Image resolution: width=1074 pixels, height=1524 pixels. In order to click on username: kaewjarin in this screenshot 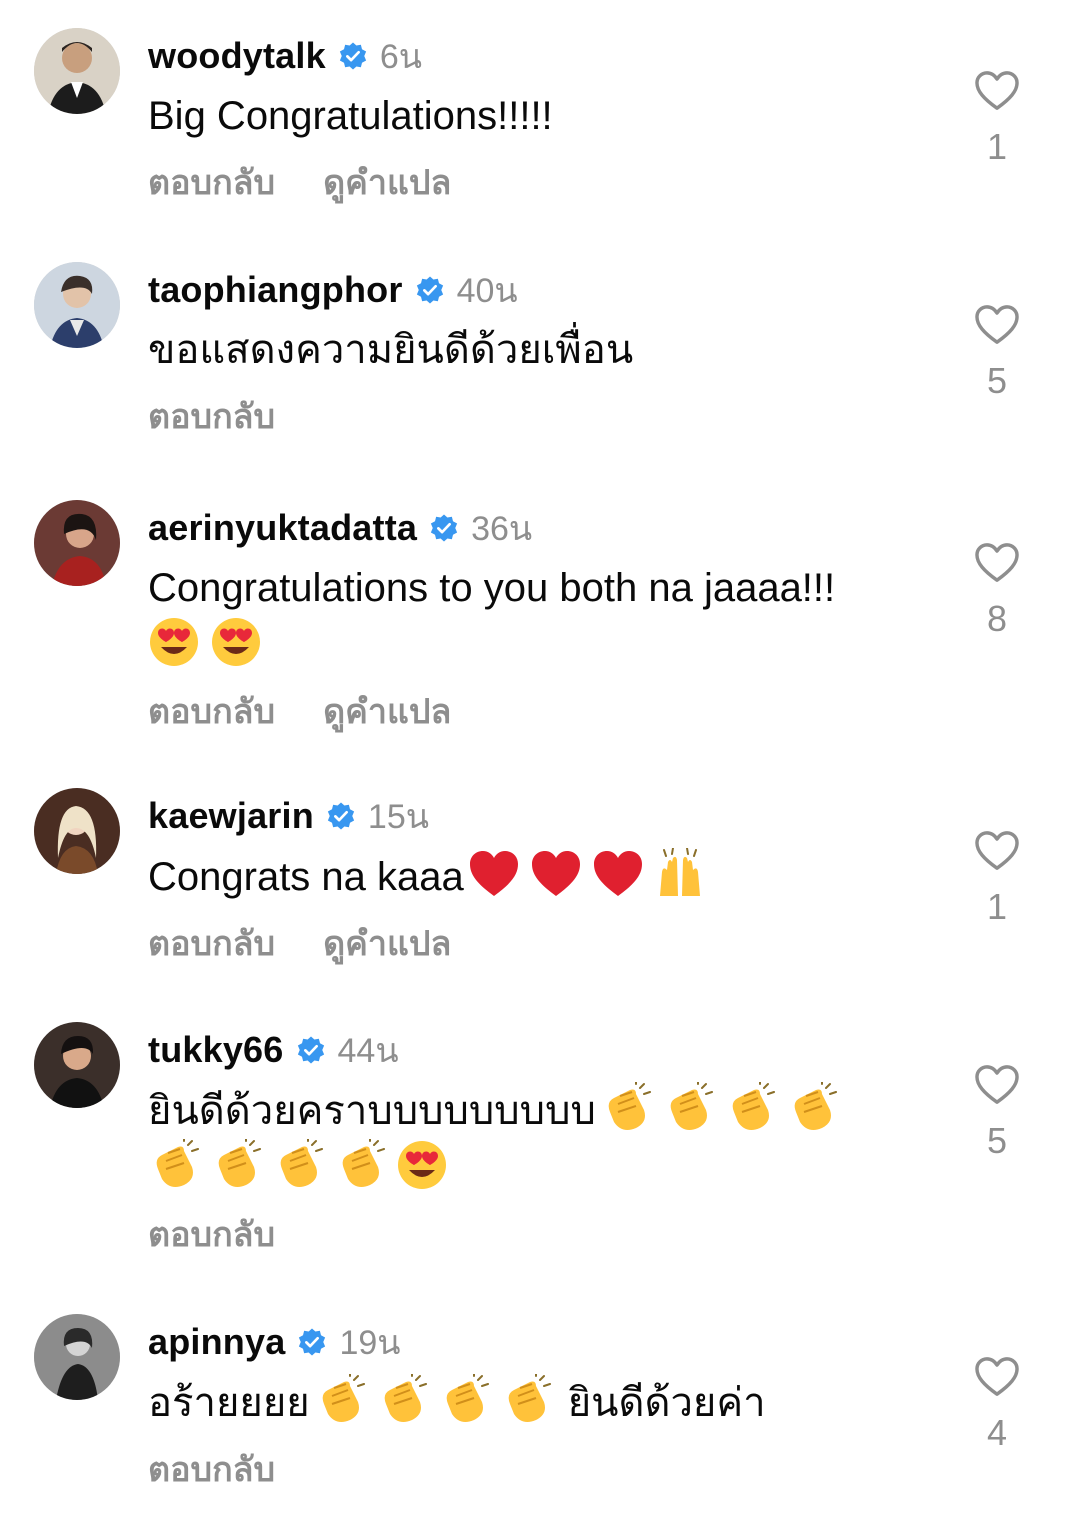, I will do `click(231, 816)`.